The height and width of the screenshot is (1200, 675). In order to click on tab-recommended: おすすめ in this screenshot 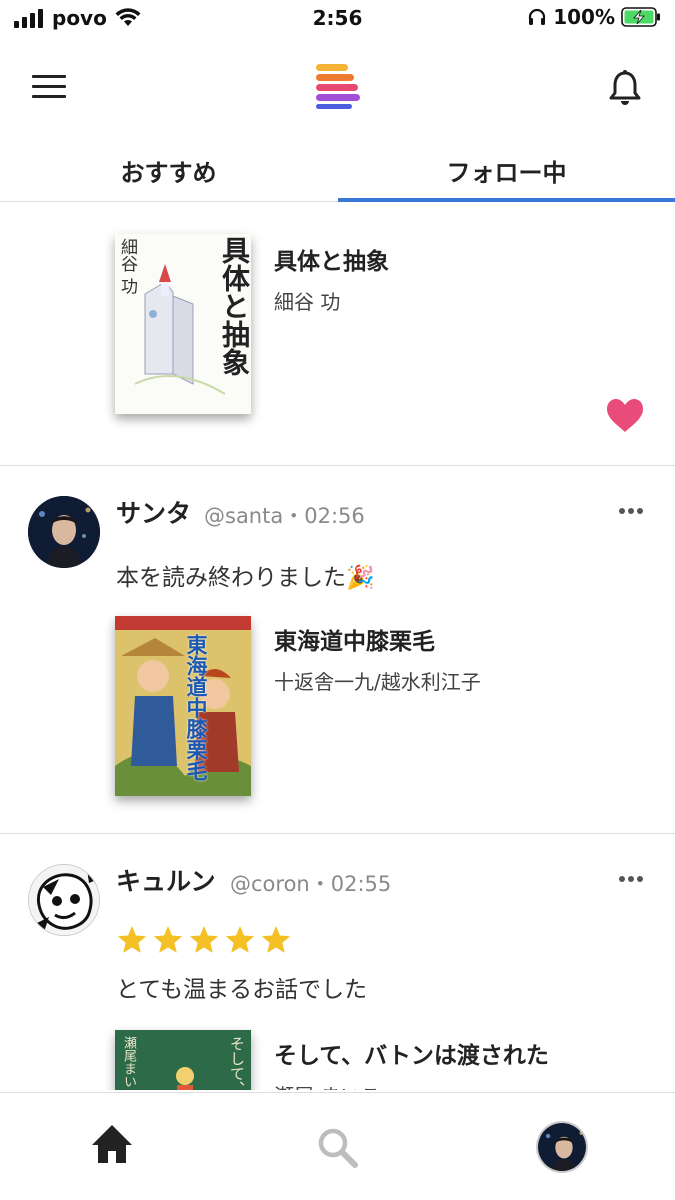, I will do `click(168, 170)`.